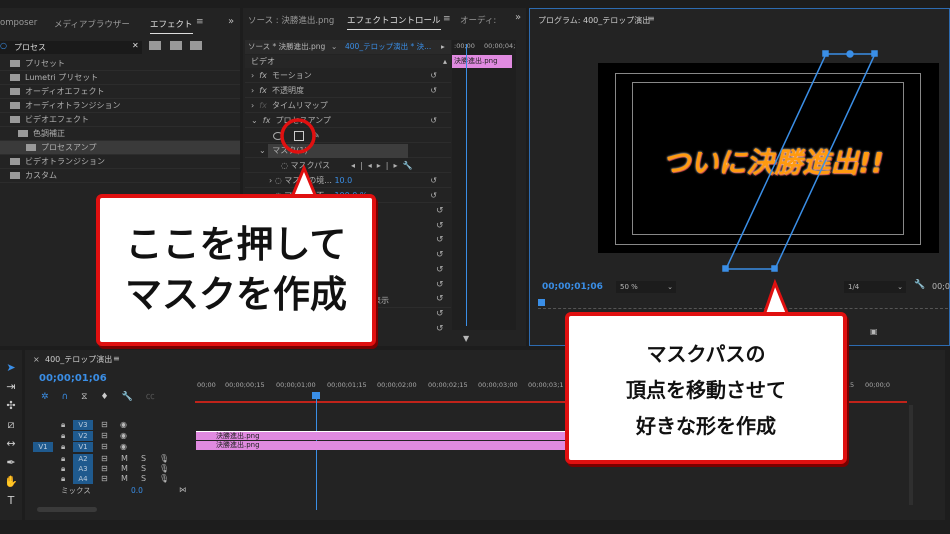 Image resolution: width=950 pixels, height=534 pixels. I want to click on callout-tail-right, so click(776, 297).